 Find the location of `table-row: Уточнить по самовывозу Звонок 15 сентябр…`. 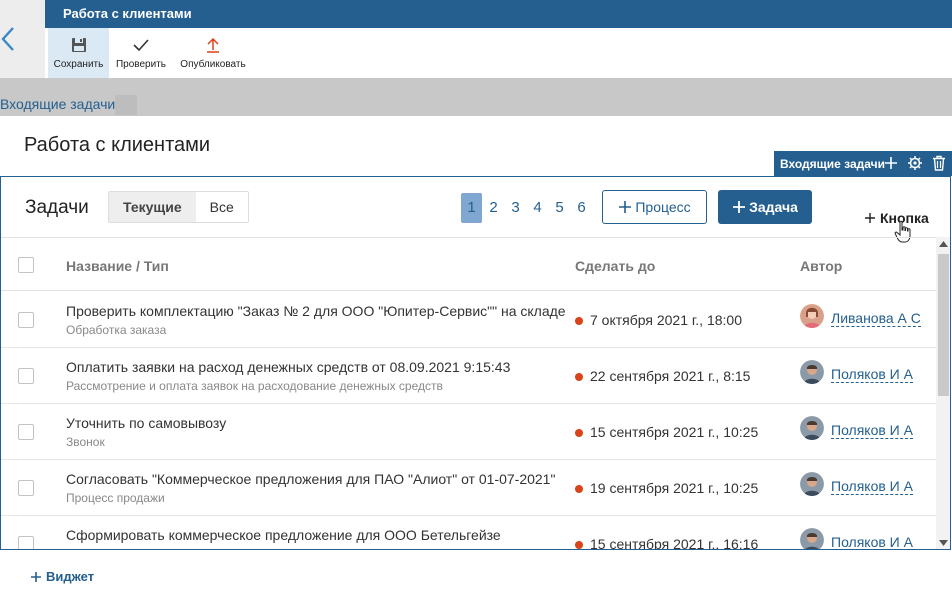

table-row: Уточнить по самовывозу Звонок 15 сентябр… is located at coordinates (468, 432).